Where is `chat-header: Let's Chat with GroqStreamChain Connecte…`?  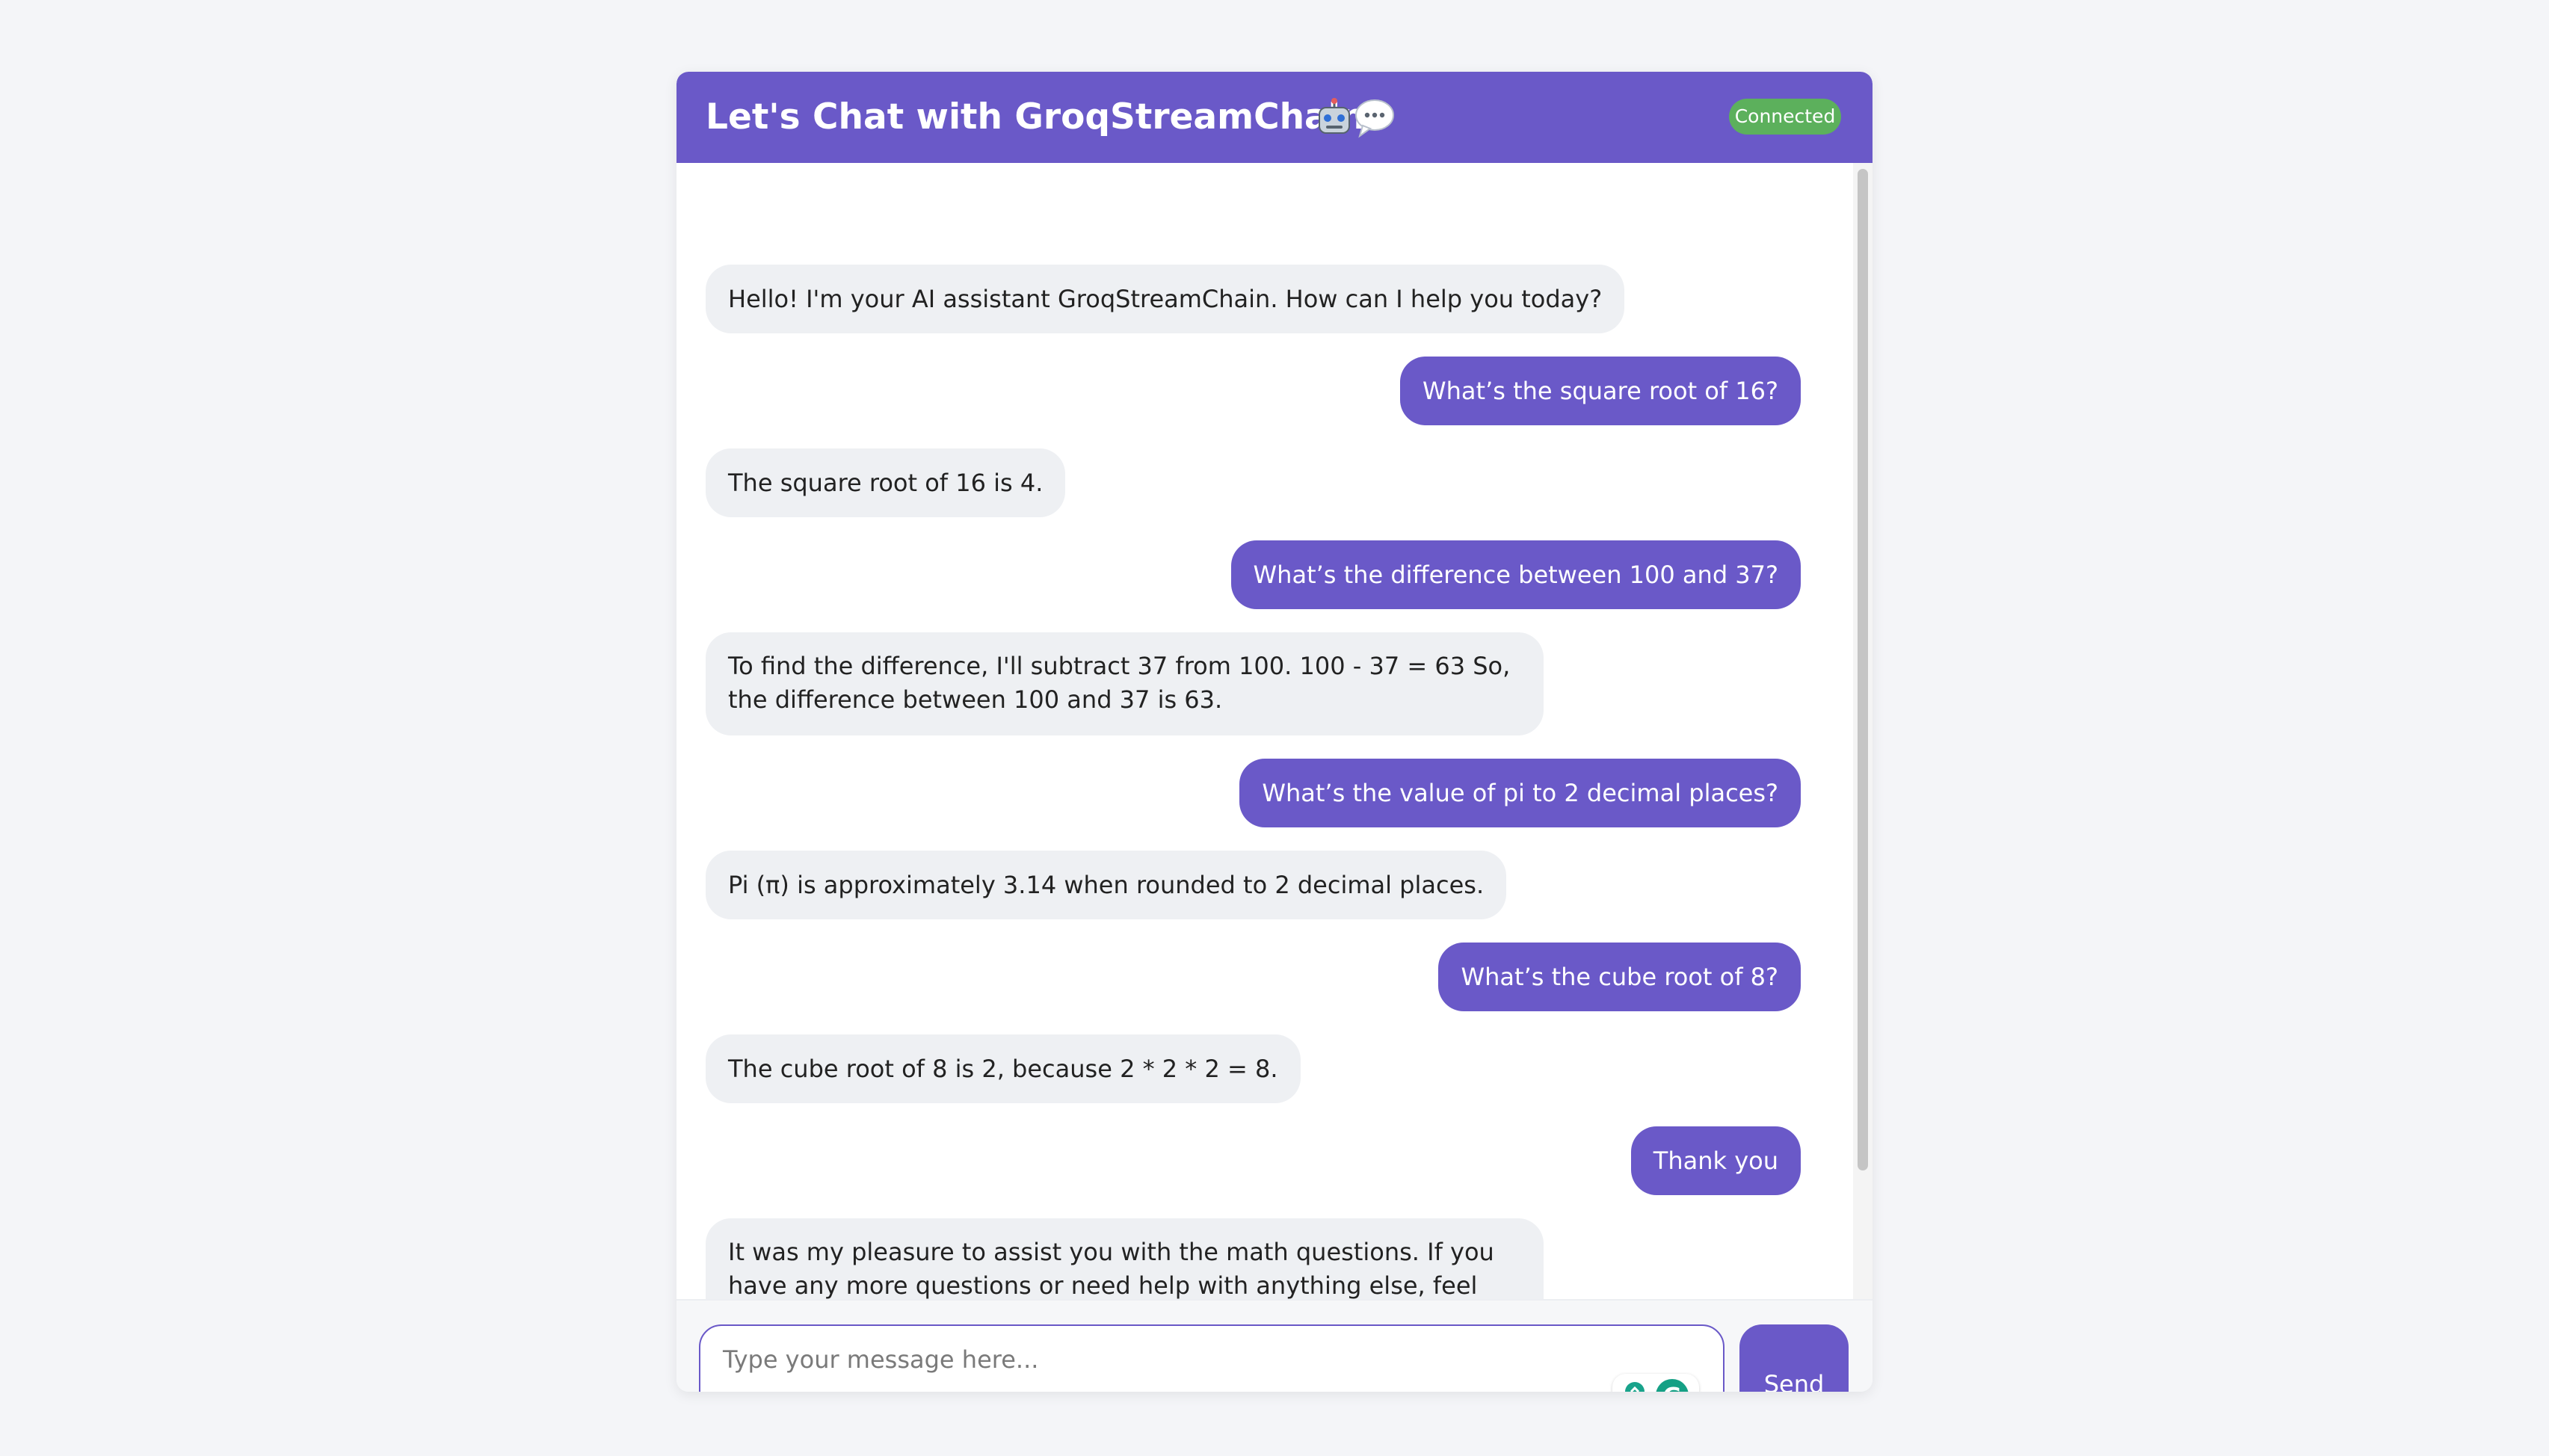
chat-header: Let's Chat with GroqStreamChain Connecte… is located at coordinates (1274, 117).